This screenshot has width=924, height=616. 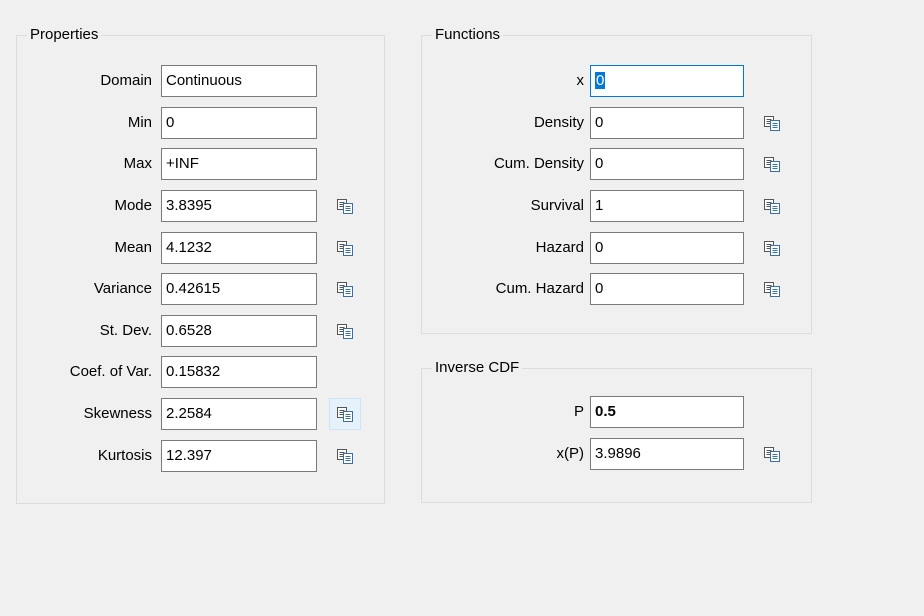 What do you see at coordinates (667, 206) in the screenshot?
I see `survival-field: 1` at bounding box center [667, 206].